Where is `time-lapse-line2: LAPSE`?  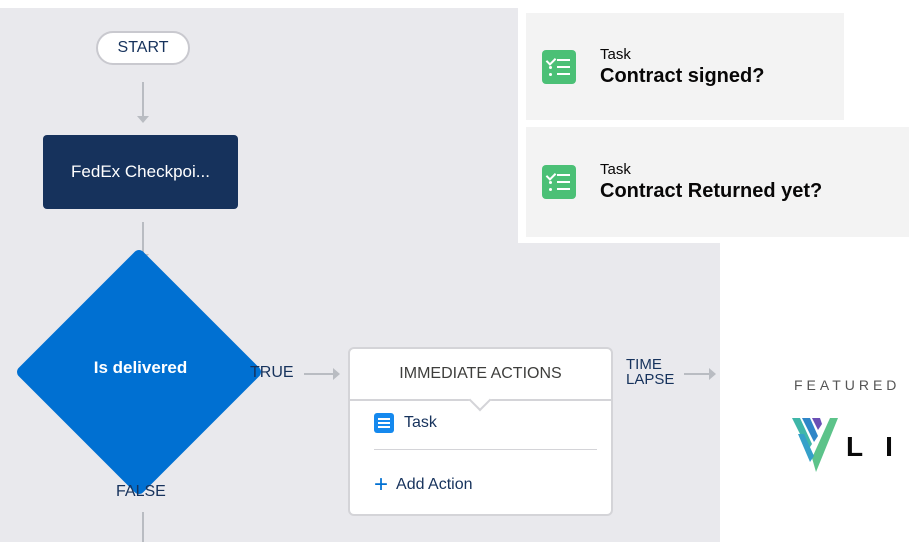
time-lapse-line2: LAPSE is located at coordinates (650, 379).